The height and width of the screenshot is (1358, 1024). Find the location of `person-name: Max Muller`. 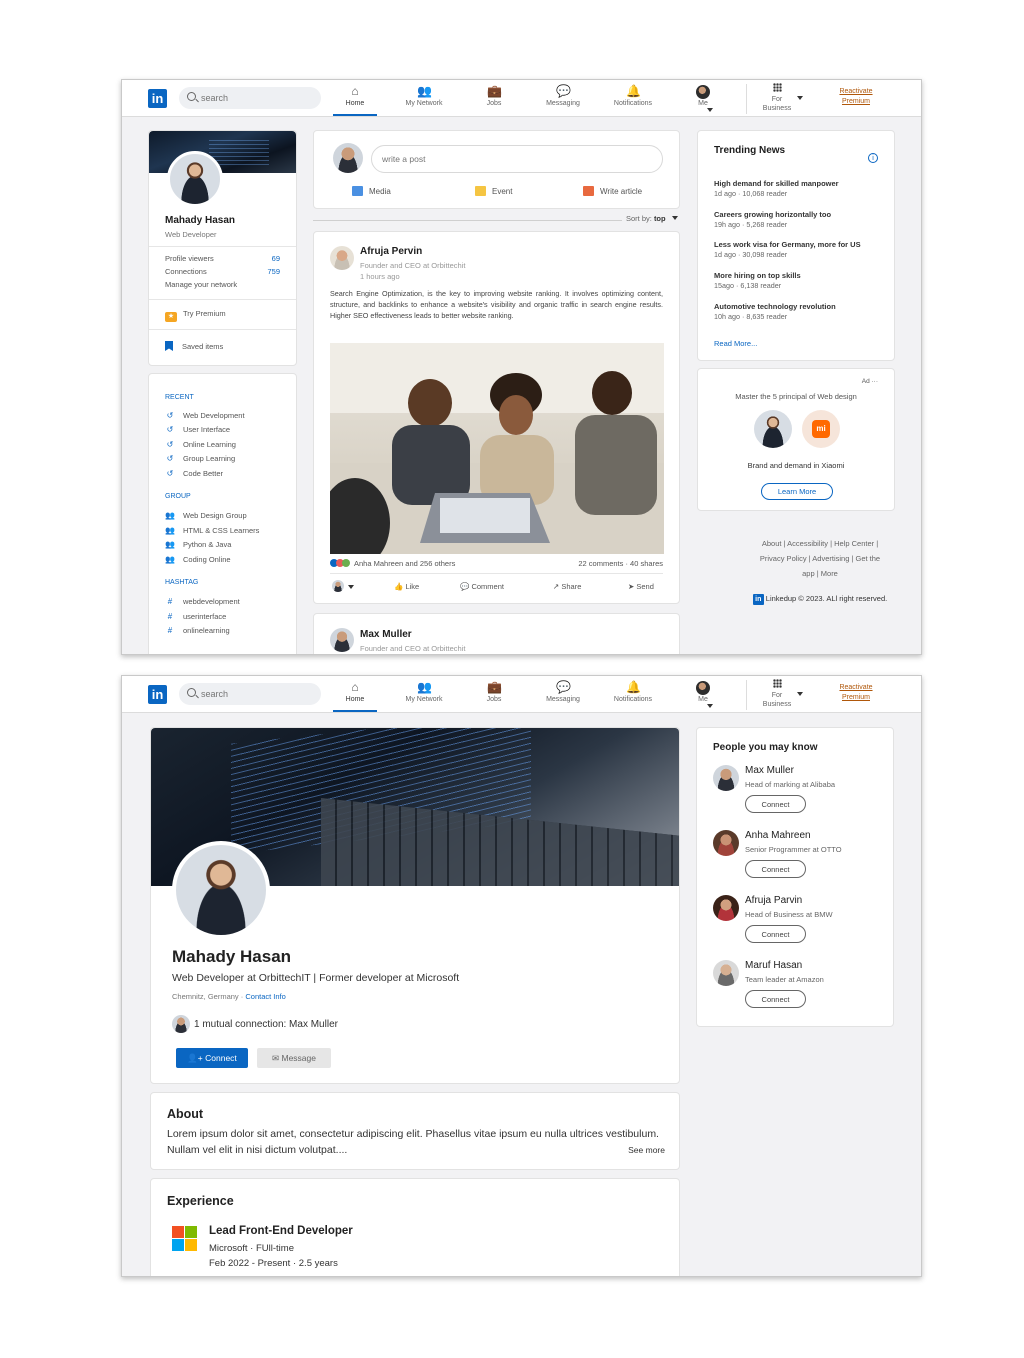

person-name: Max Muller is located at coordinates (769, 770).